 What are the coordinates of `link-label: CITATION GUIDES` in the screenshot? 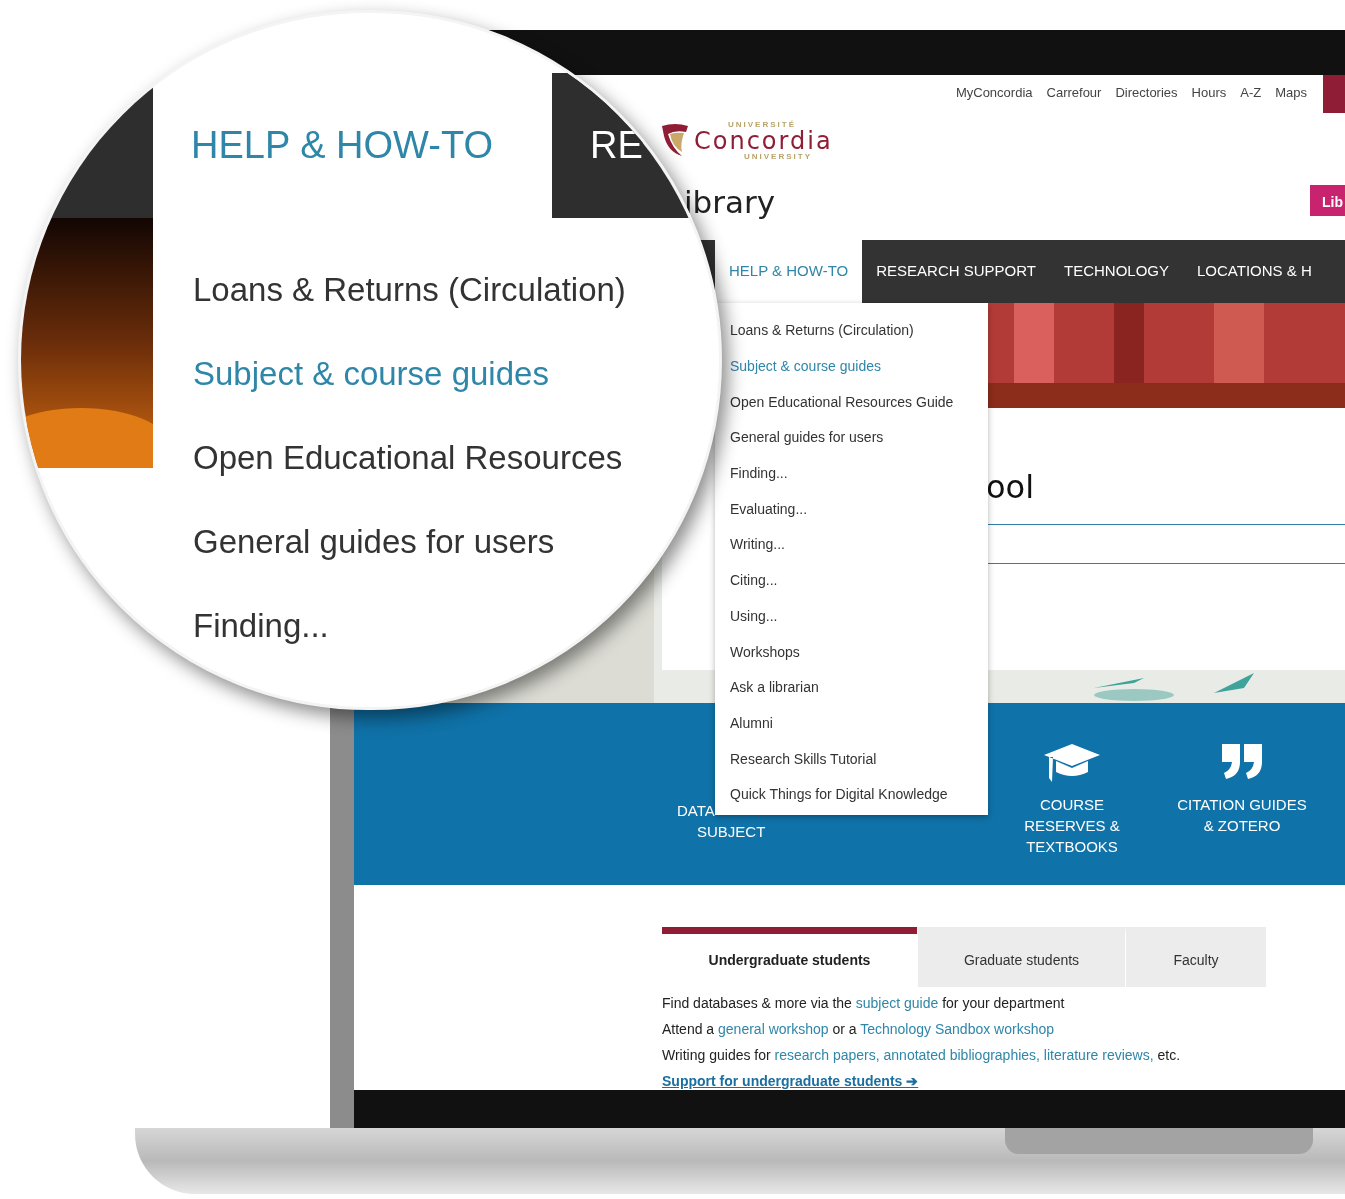 It's located at (1242, 805).